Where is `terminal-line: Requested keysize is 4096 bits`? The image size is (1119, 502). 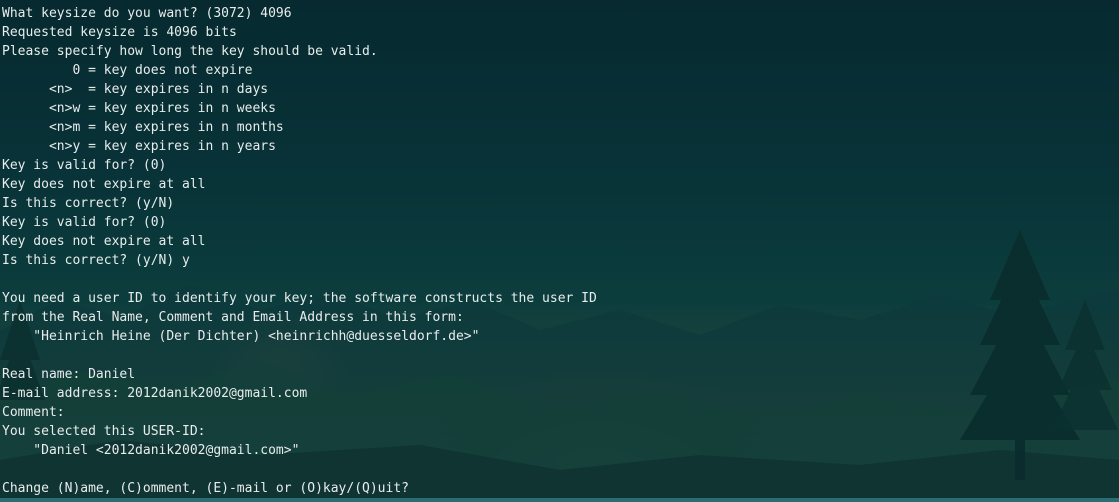
terminal-line: Requested keysize is 4096 bits is located at coordinates (119, 32).